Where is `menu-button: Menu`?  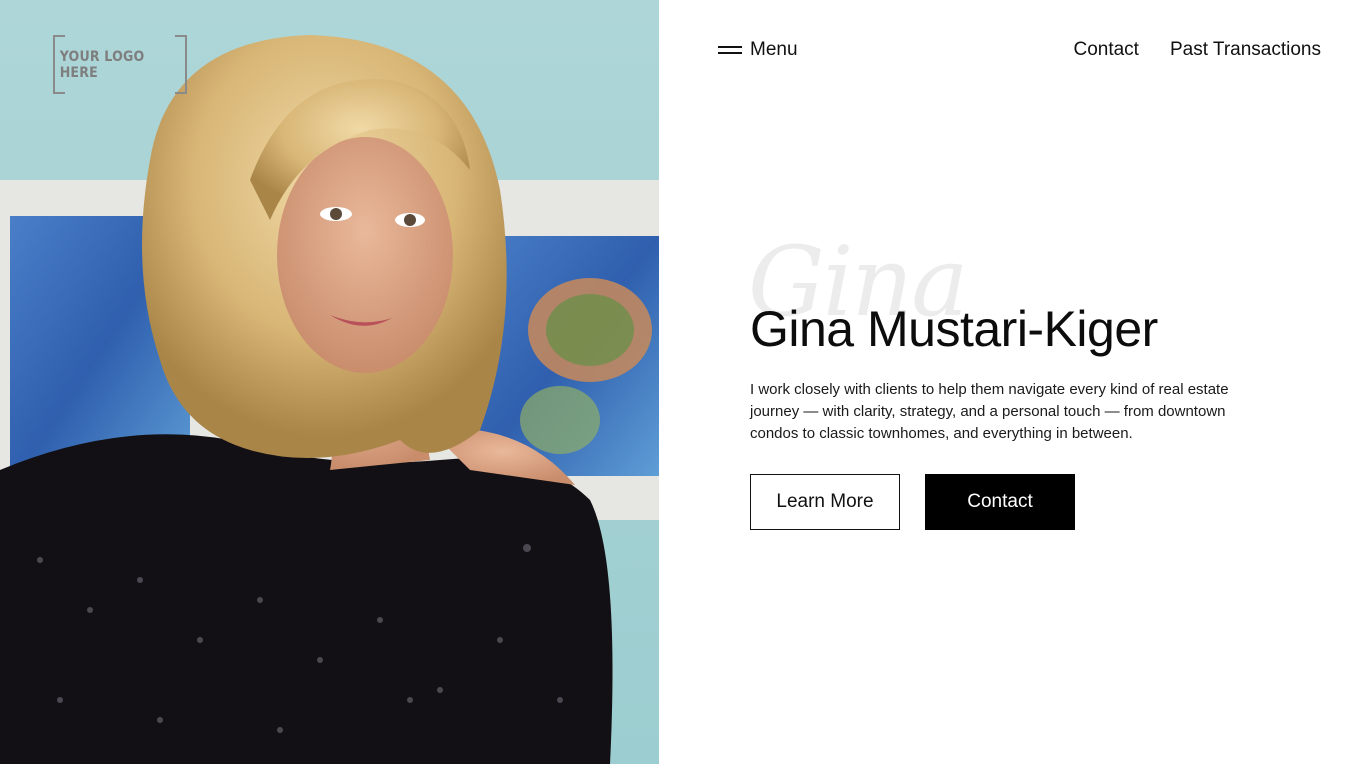
menu-button: Menu is located at coordinates (758, 50).